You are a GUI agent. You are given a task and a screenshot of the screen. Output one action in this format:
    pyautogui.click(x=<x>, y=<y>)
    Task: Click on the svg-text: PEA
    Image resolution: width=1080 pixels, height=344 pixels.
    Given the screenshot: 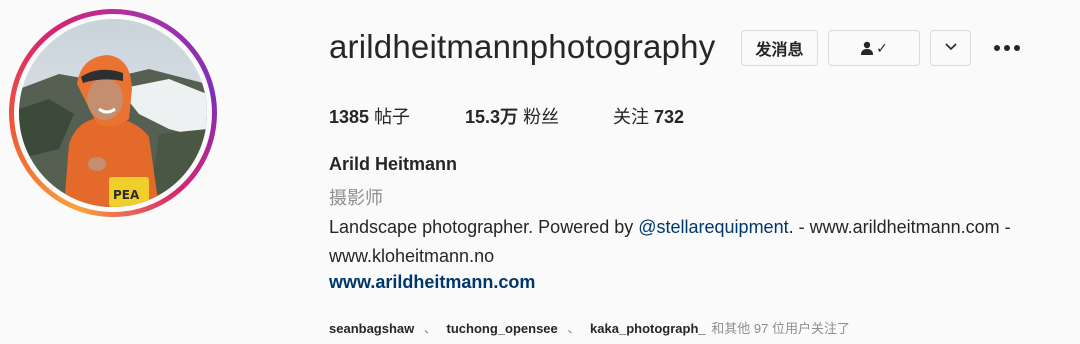 What is the action you would take?
    pyautogui.click(x=126, y=195)
    